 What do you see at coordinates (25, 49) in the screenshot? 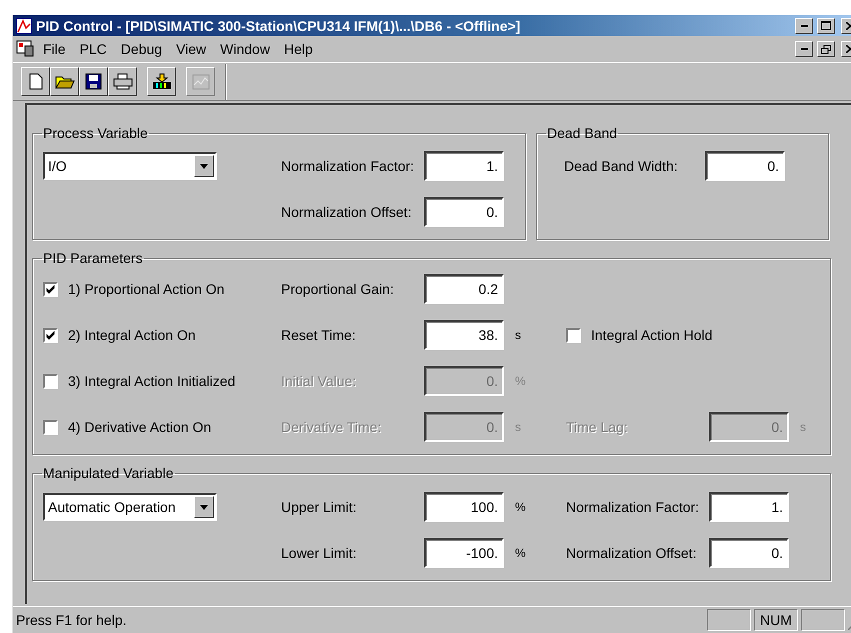
I see `document-icon` at bounding box center [25, 49].